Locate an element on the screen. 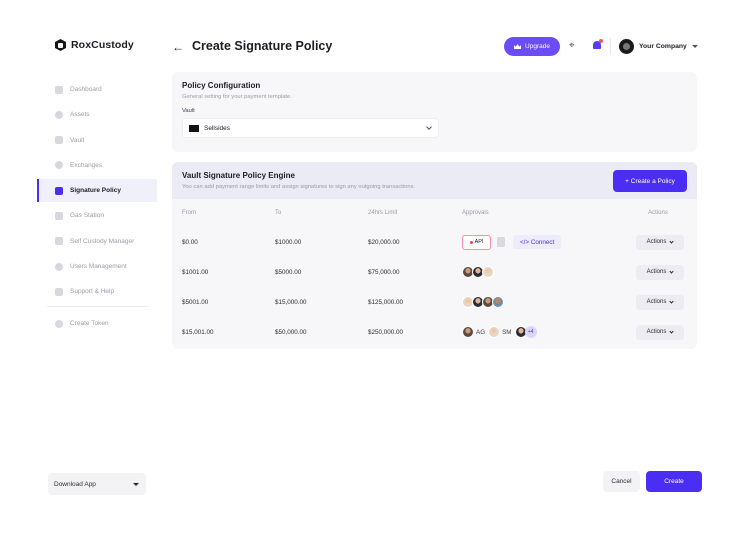 The height and width of the screenshot is (533, 750). cell-to: $15,000.00 is located at coordinates (291, 302).